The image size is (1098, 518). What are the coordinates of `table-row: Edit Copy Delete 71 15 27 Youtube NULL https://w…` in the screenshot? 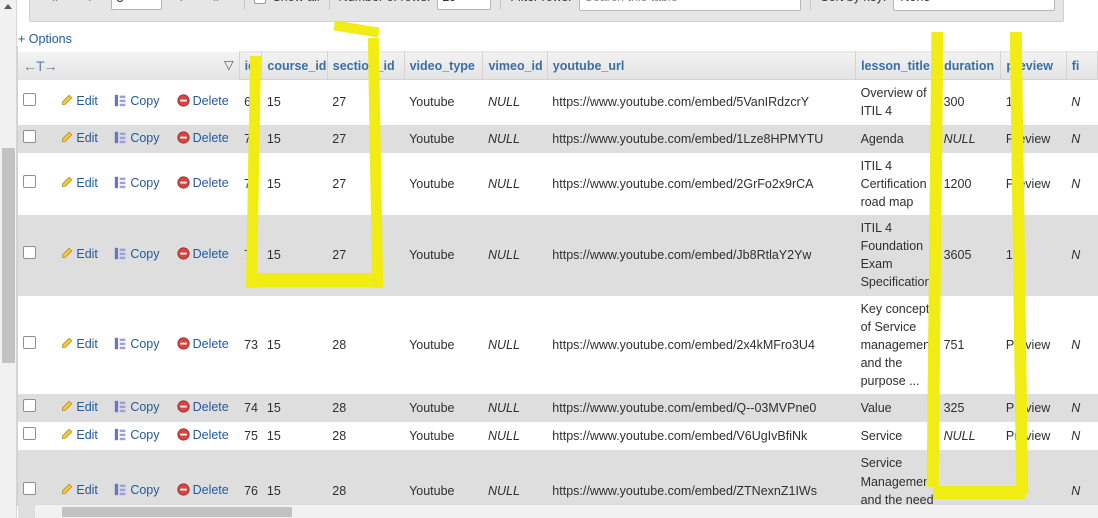 It's located at (558, 184).